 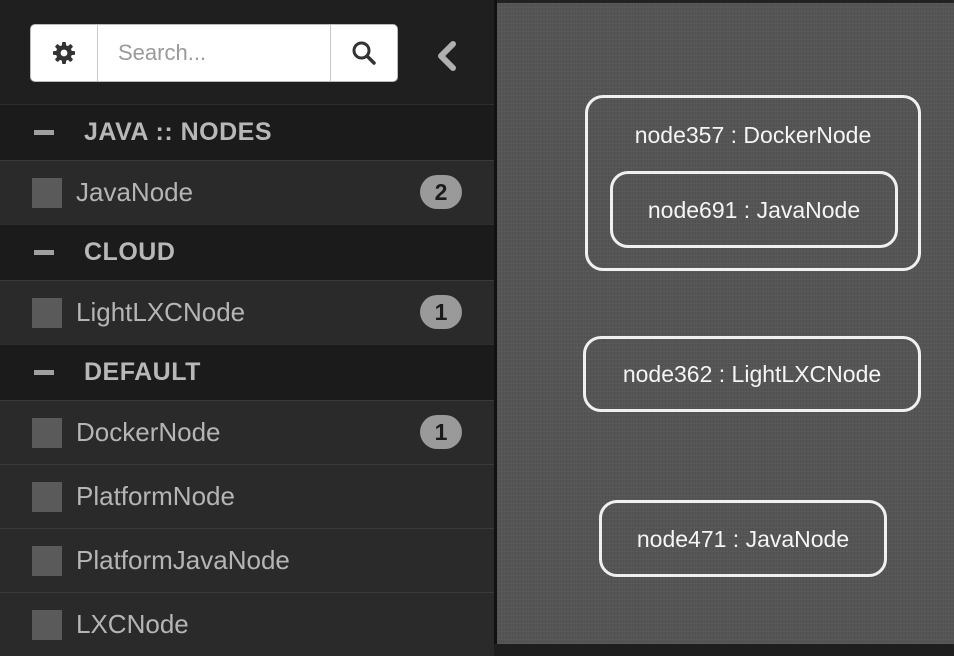 I want to click on search-icon, so click(x=364, y=53).